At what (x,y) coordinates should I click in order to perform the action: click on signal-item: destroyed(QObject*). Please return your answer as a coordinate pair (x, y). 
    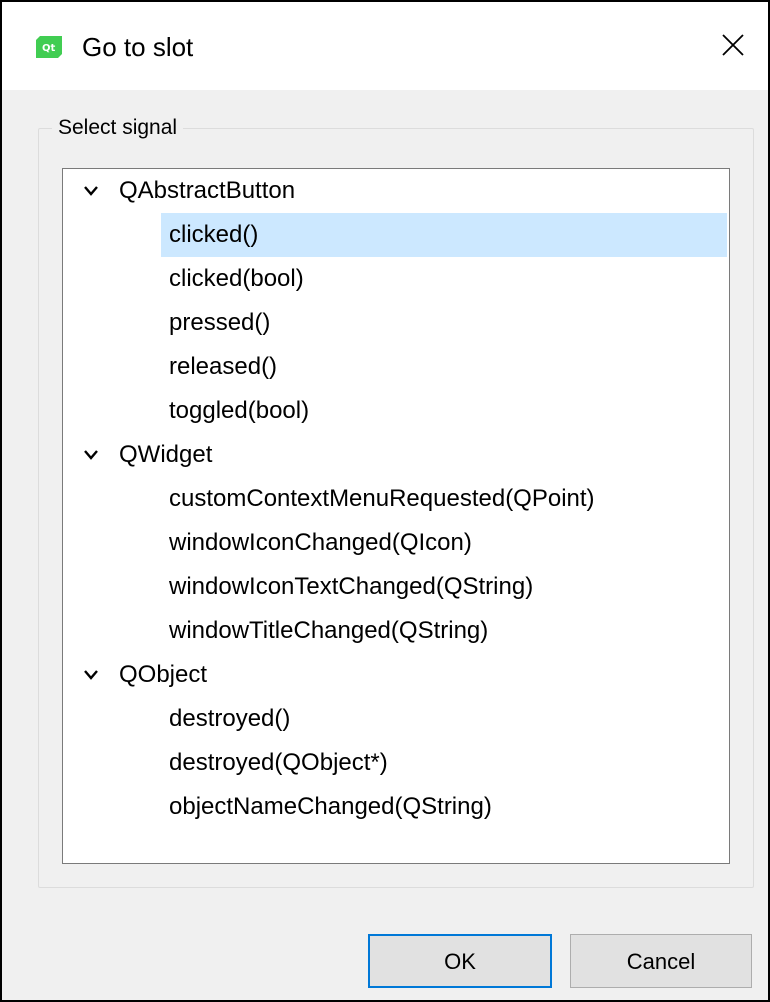
    Looking at the image, I should click on (444, 763).